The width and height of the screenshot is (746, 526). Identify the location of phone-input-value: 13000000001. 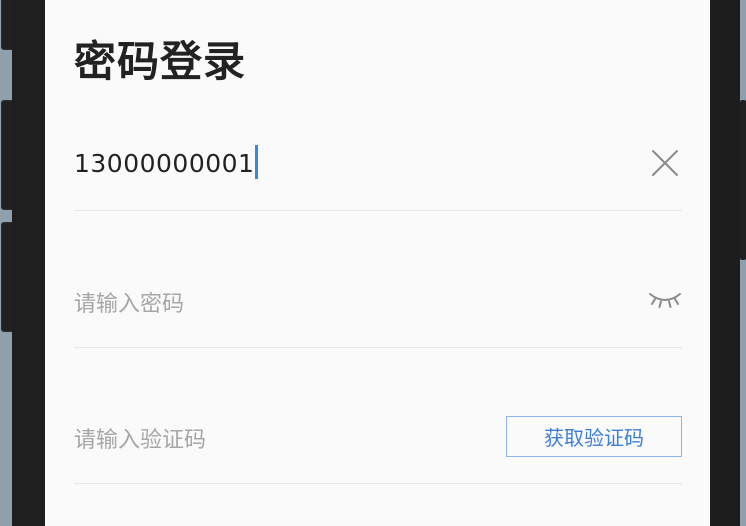
(164, 163).